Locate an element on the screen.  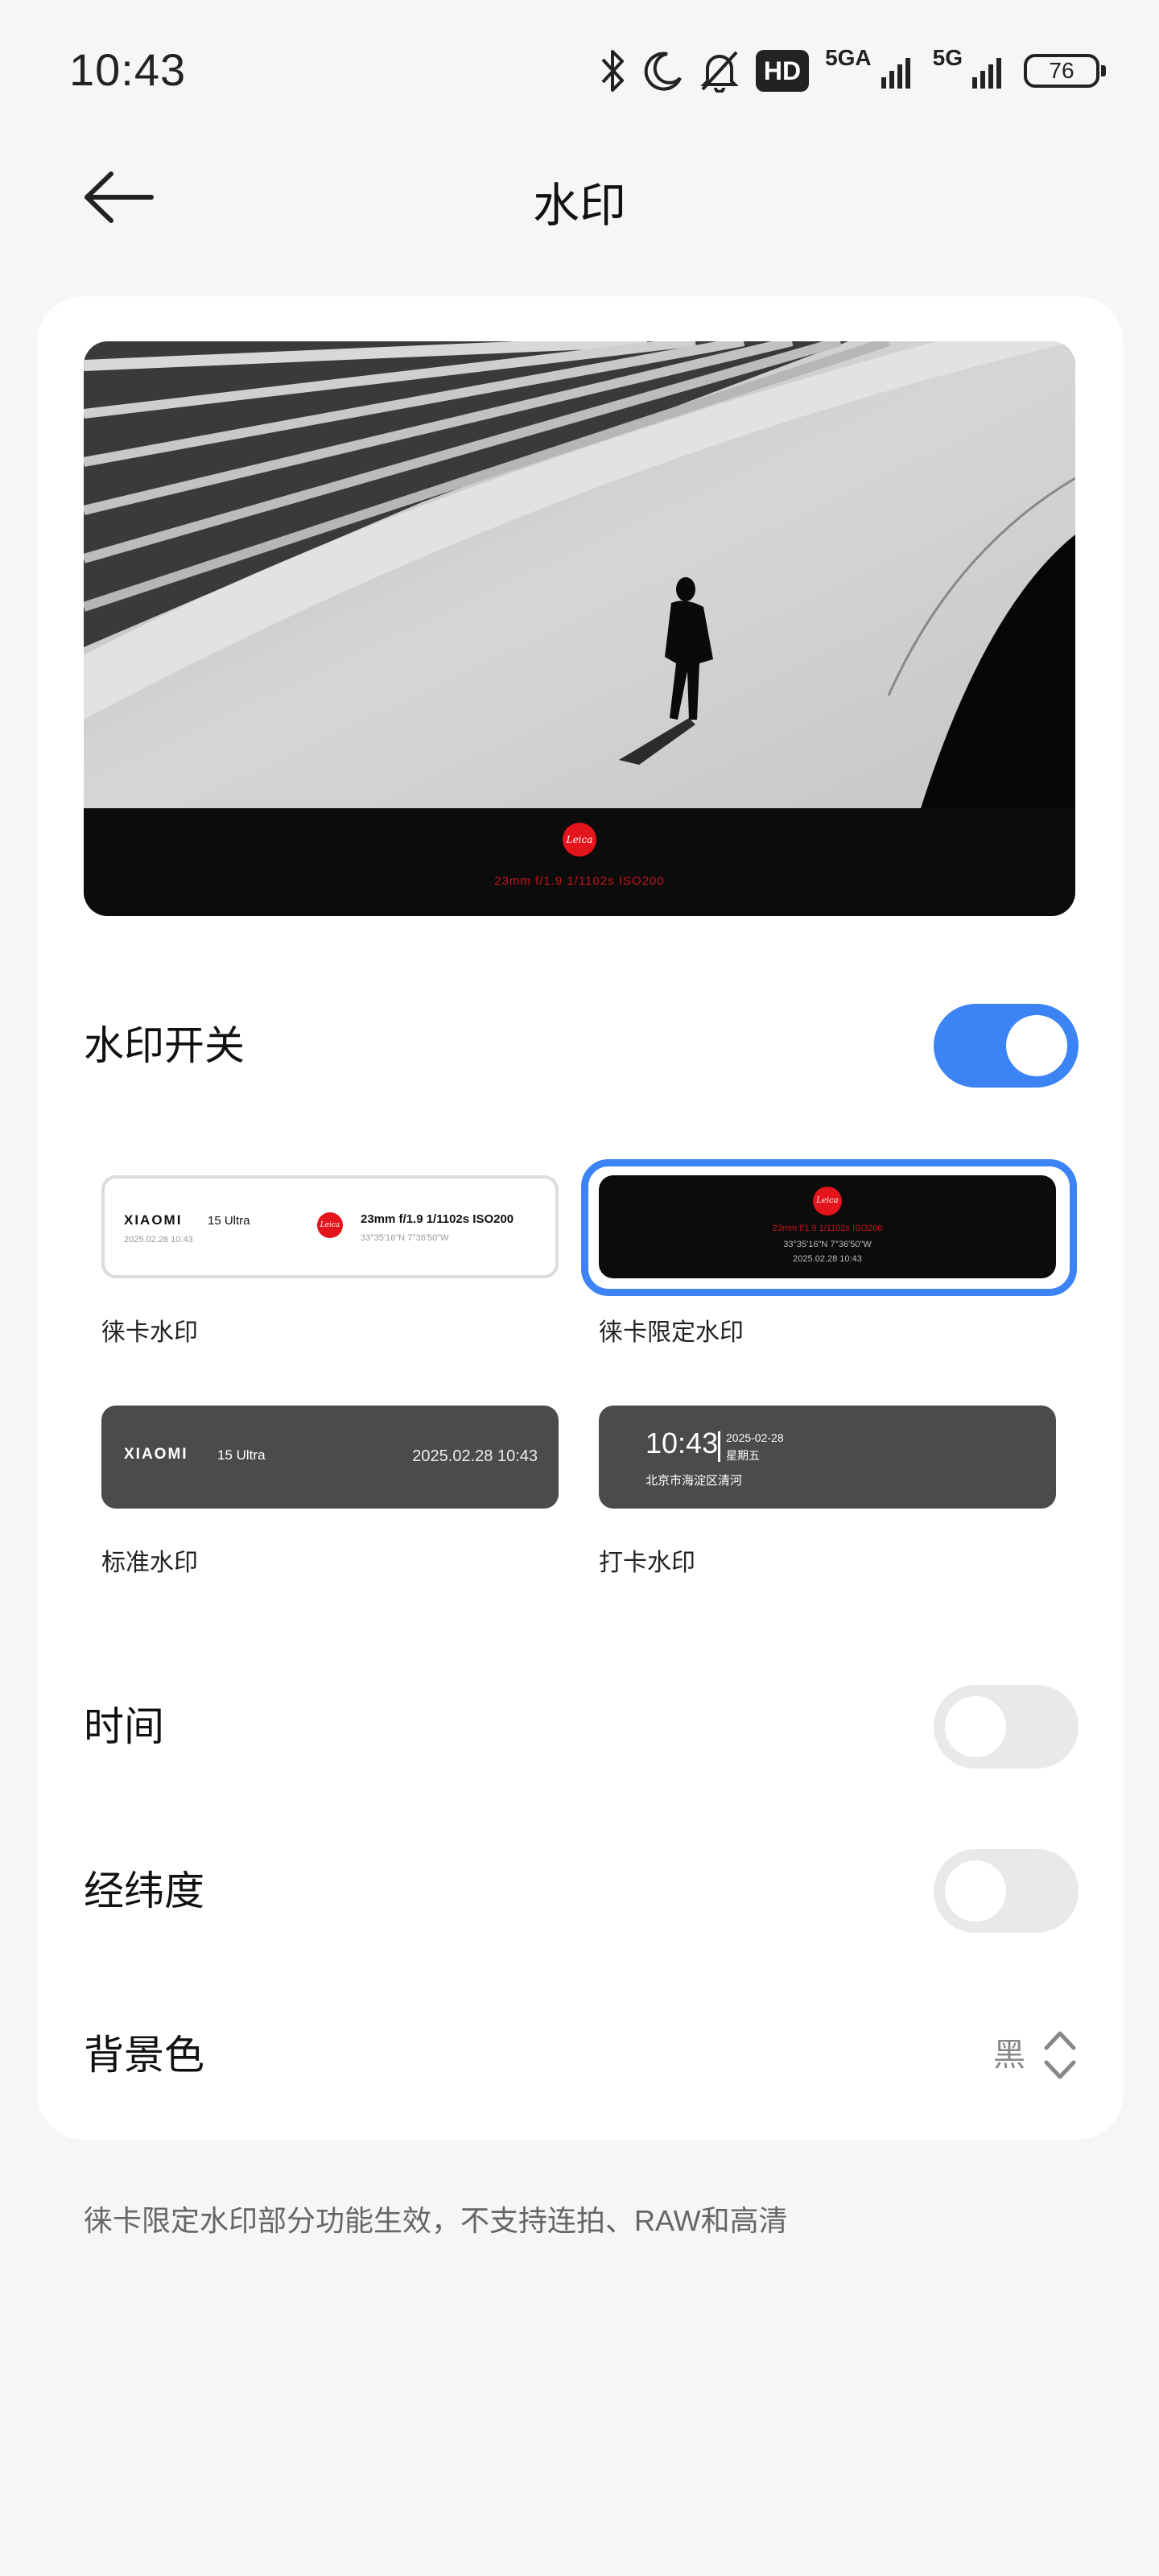
checkin-divider is located at coordinates (719, 1446).